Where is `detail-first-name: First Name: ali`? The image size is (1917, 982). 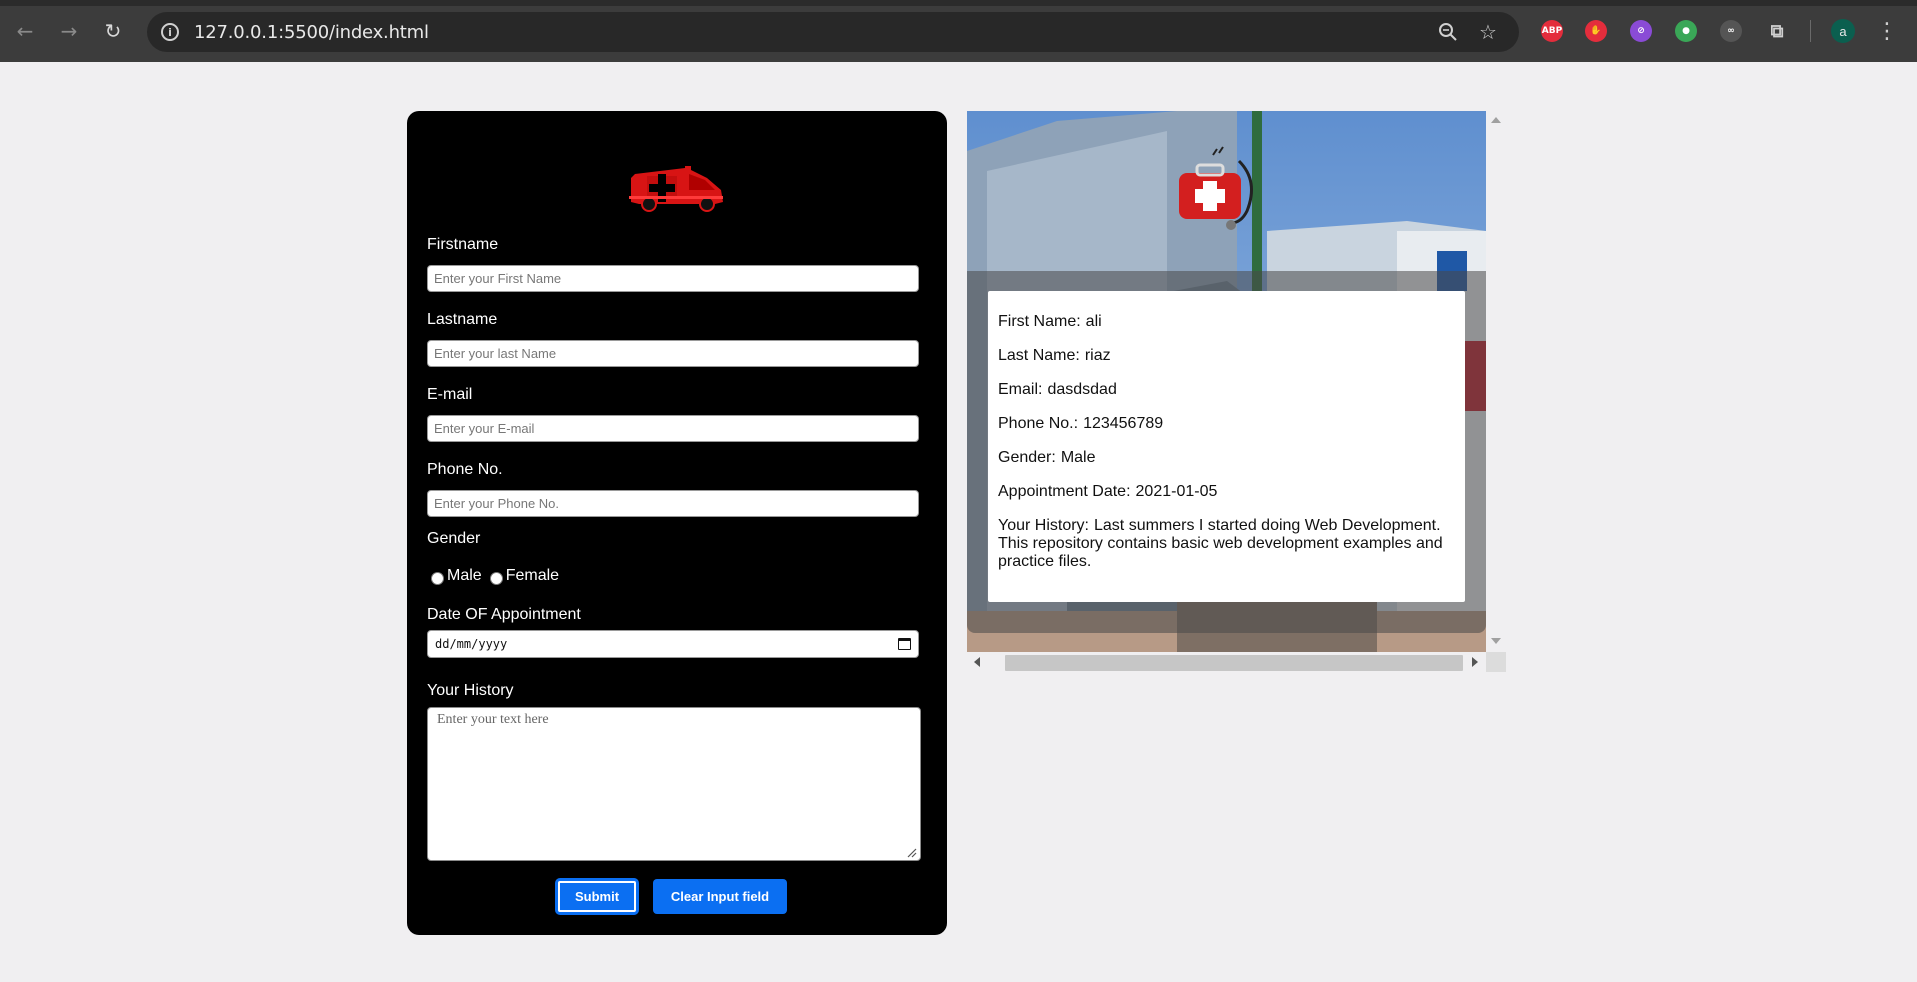 detail-first-name: First Name: ali is located at coordinates (1226, 322).